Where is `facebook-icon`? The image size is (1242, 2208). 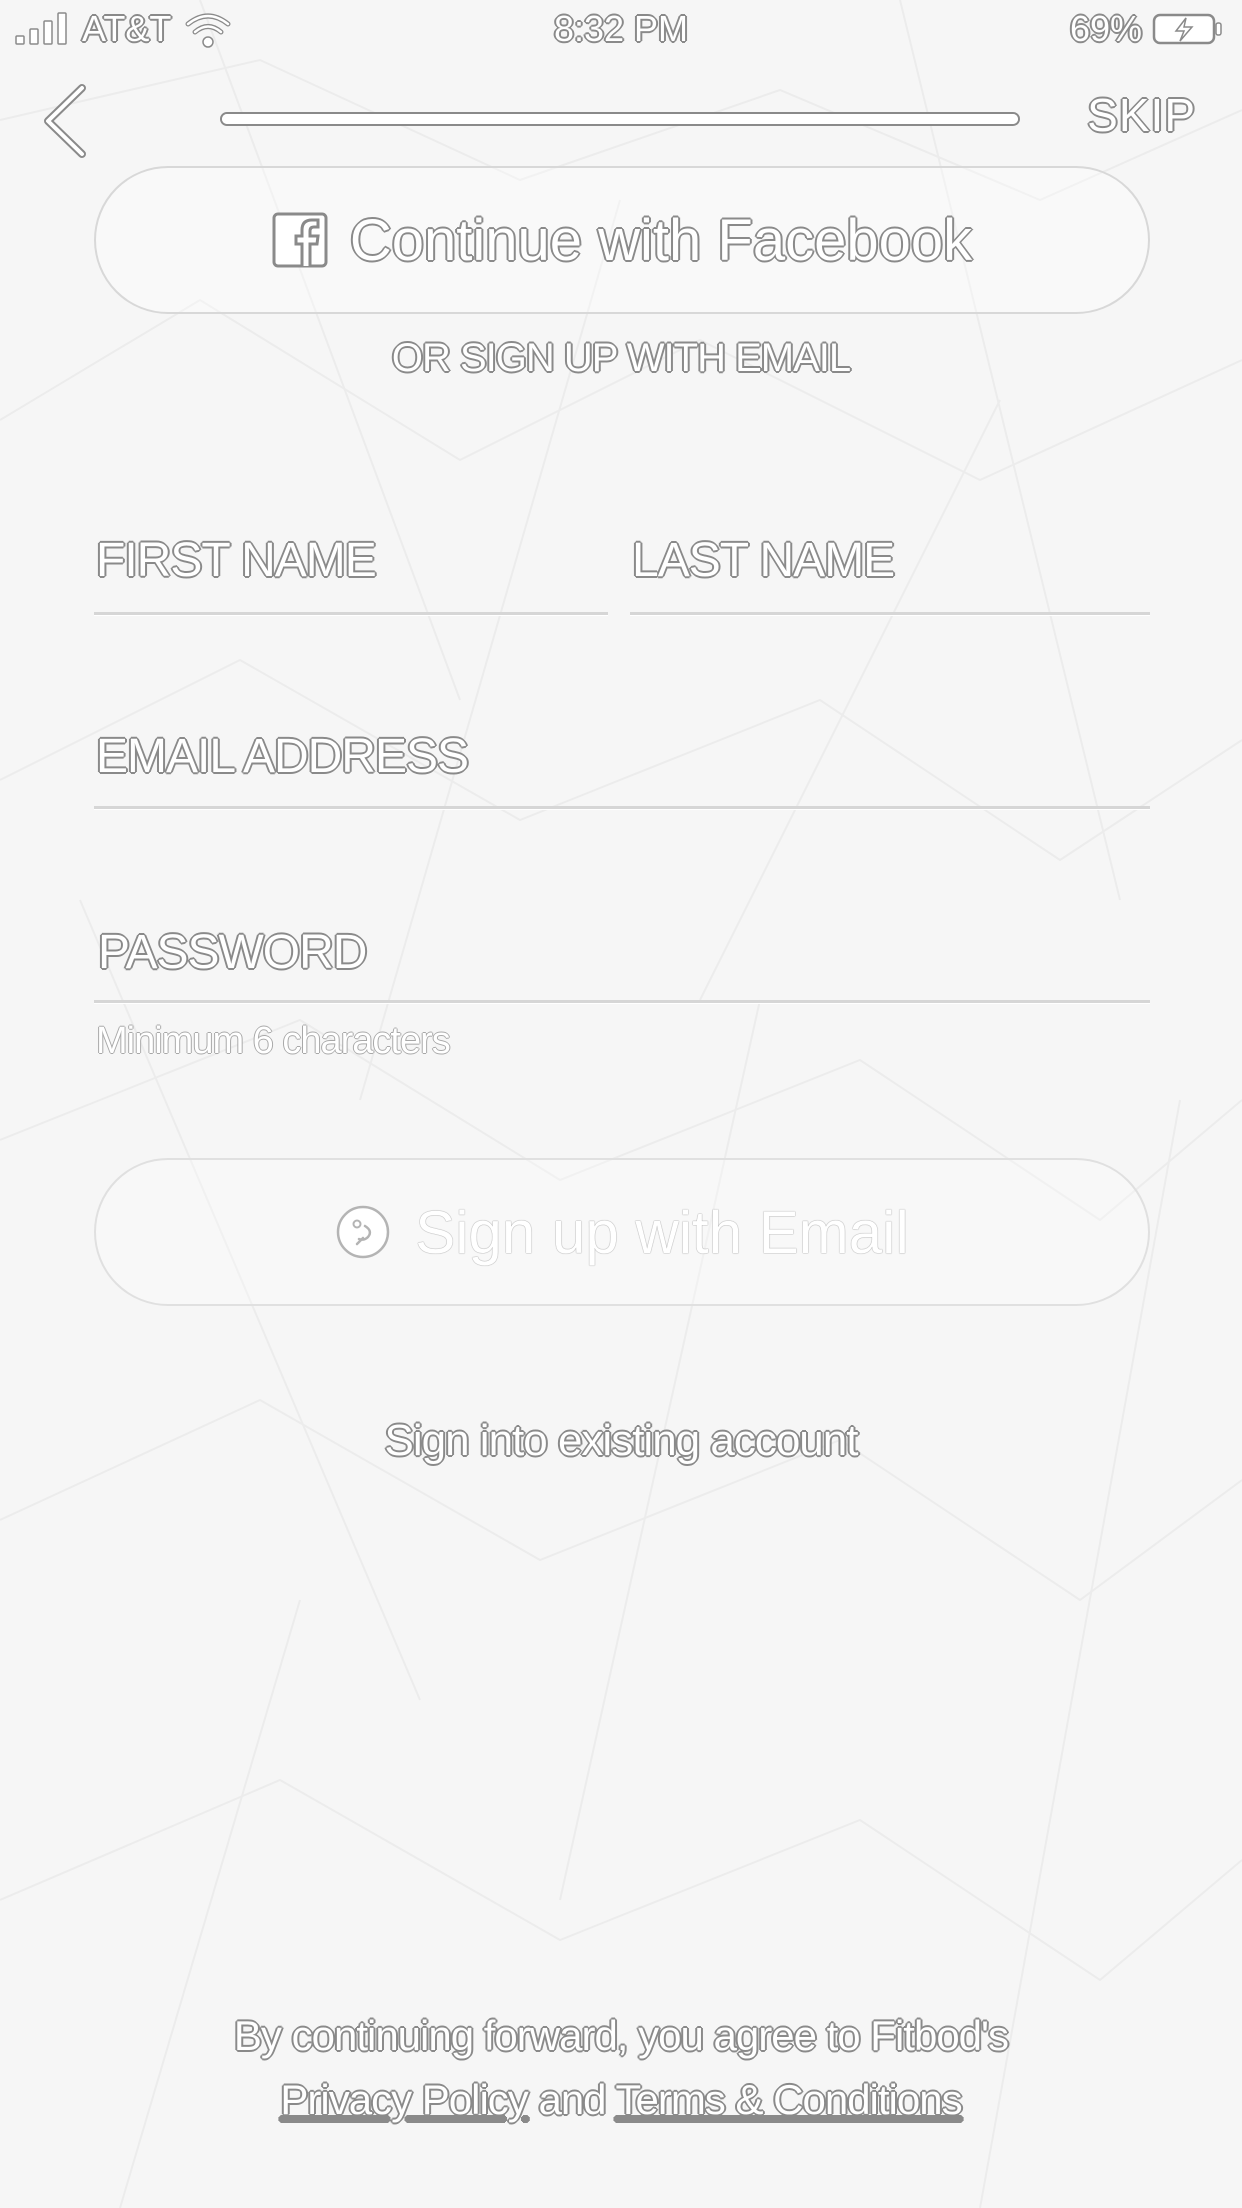
facebook-icon is located at coordinates (300, 240).